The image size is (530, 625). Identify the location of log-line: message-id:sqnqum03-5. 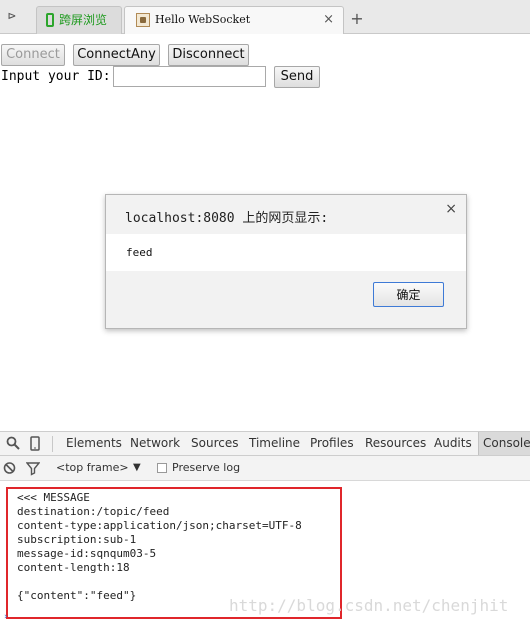
(87, 553).